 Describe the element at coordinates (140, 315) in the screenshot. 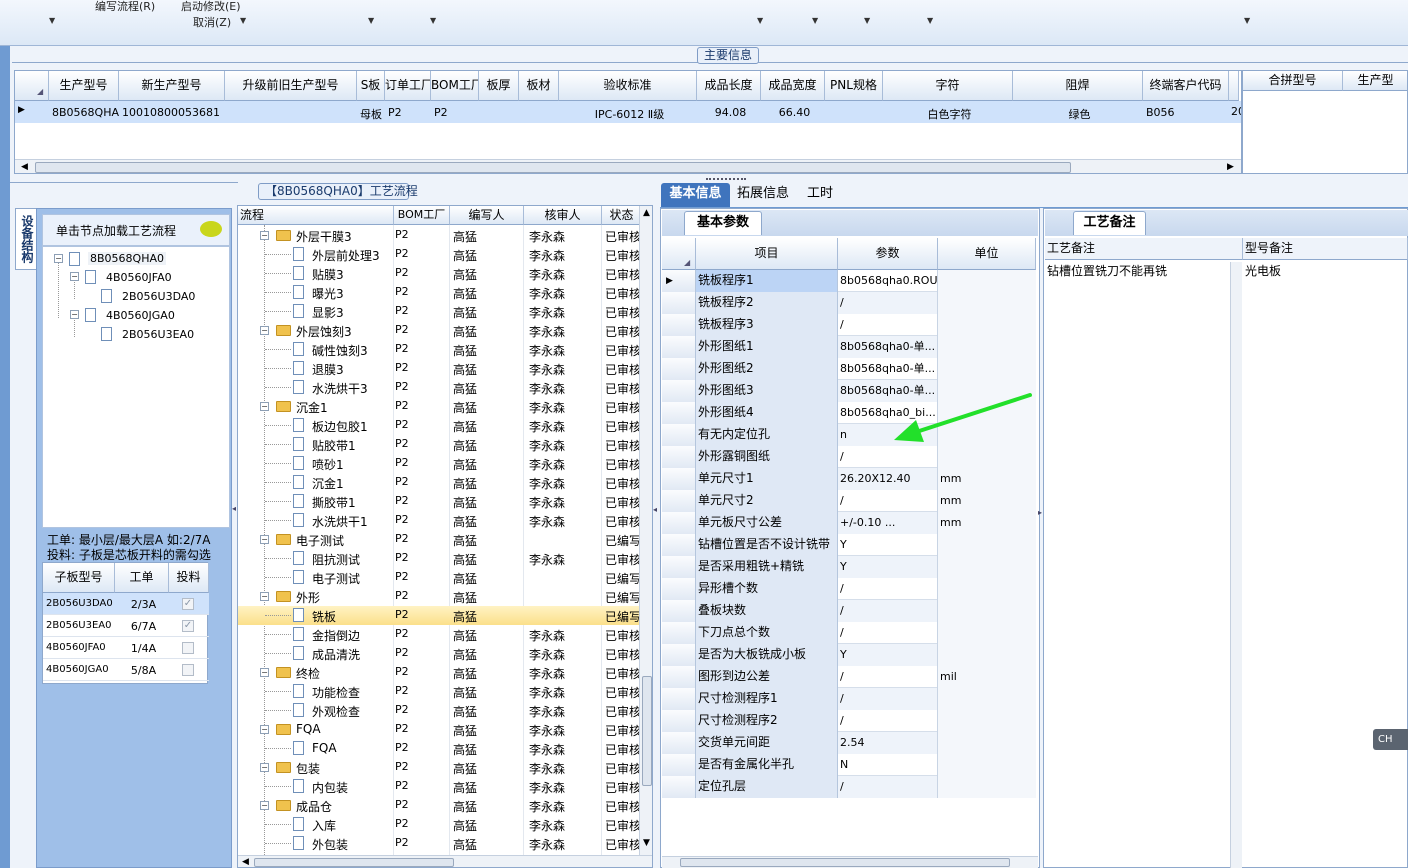

I see `tree-node: 4B0560JGA0` at that location.